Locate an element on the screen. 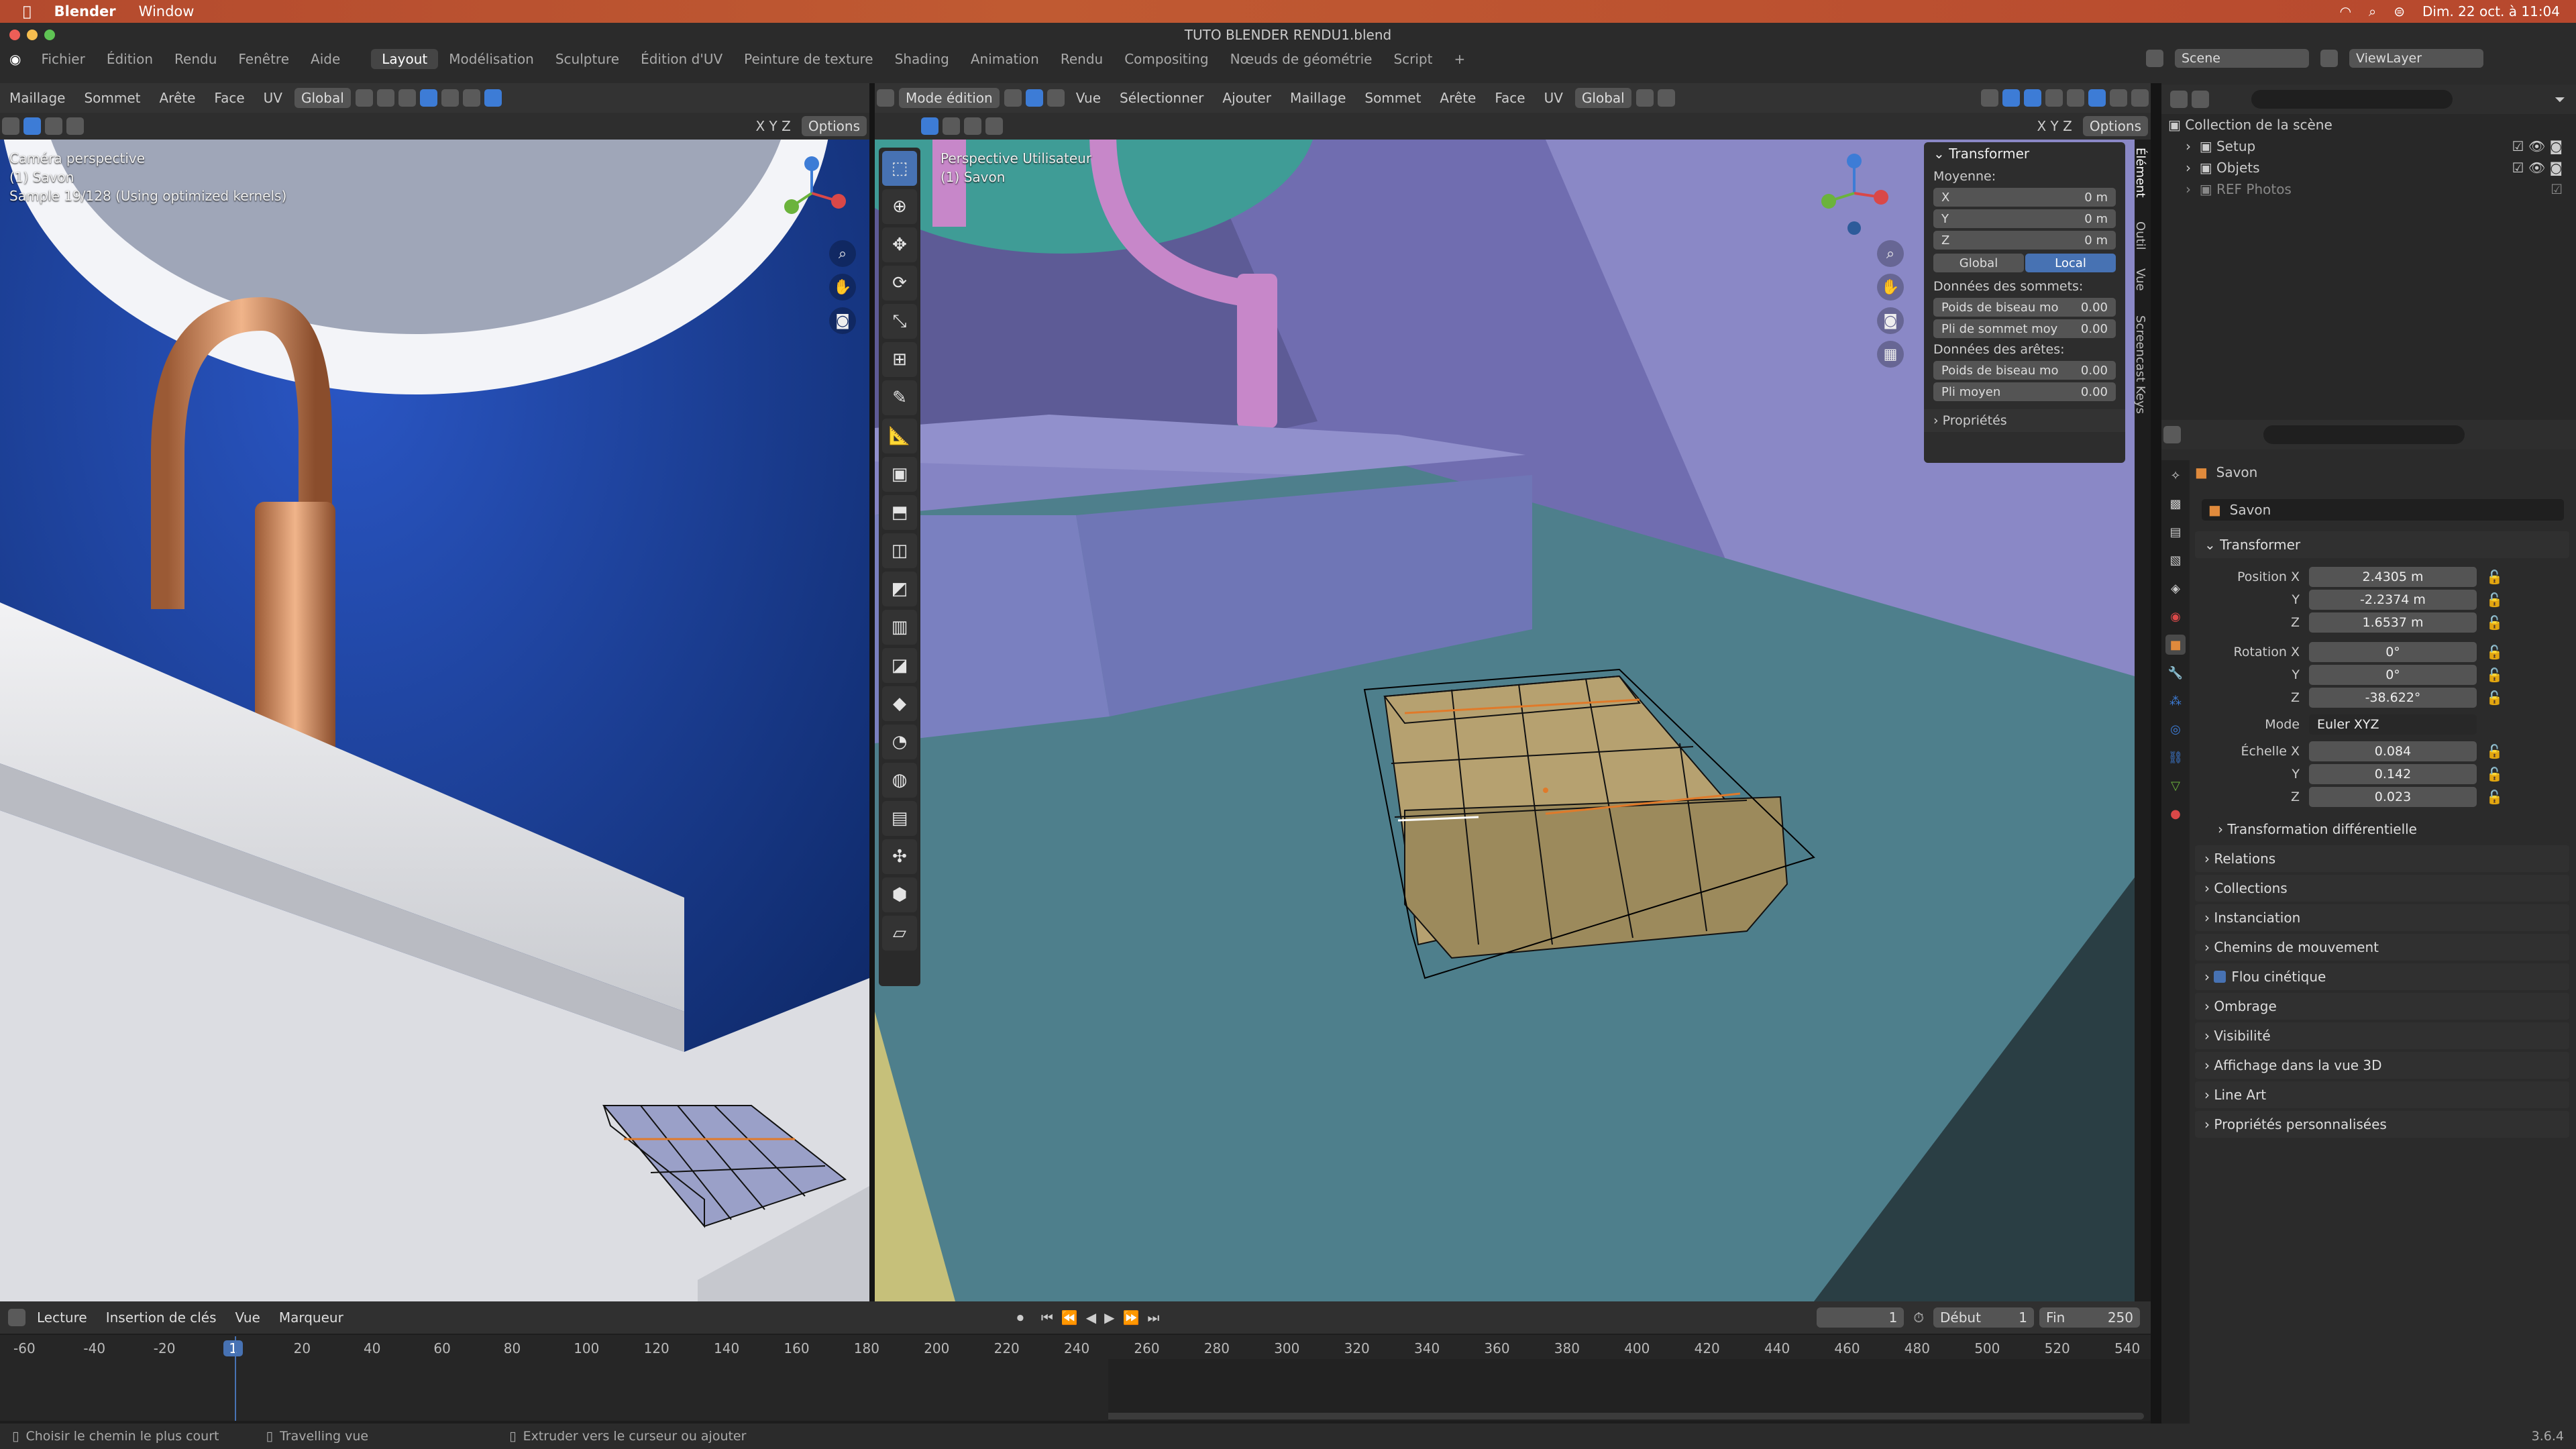 Image resolution: width=2576 pixels, height=1449 pixels. select-extend-icon is located at coordinates (53, 126).